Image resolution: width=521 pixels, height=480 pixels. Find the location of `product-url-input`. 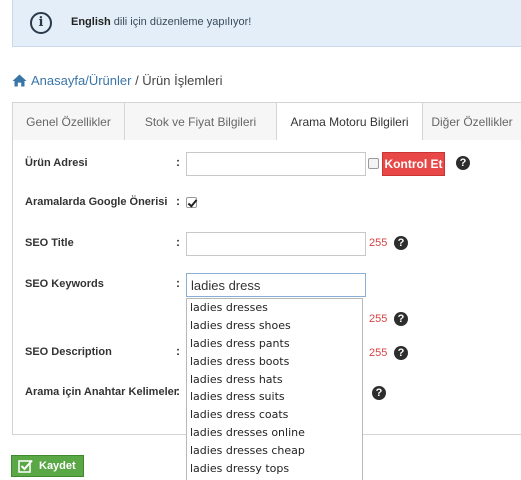

product-url-input is located at coordinates (276, 164).